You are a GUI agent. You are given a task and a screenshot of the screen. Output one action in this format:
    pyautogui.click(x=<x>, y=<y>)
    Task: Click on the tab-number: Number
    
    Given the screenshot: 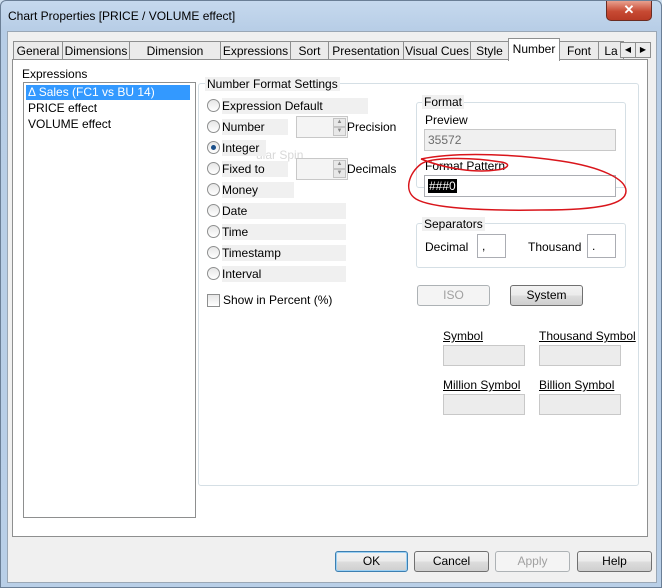 What is the action you would take?
    pyautogui.click(x=534, y=49)
    